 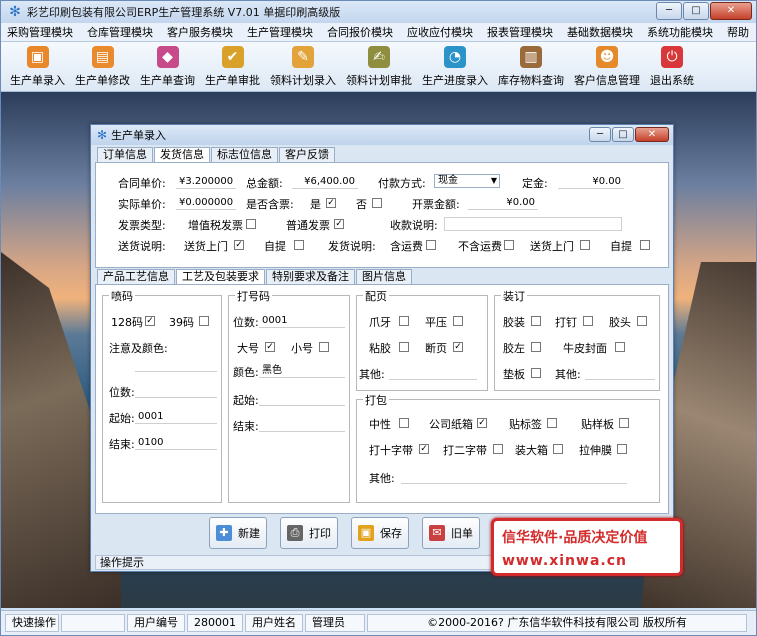 What do you see at coordinates (270, 347) in the screenshot?
I see `big-size-checkbox: ✓` at bounding box center [270, 347].